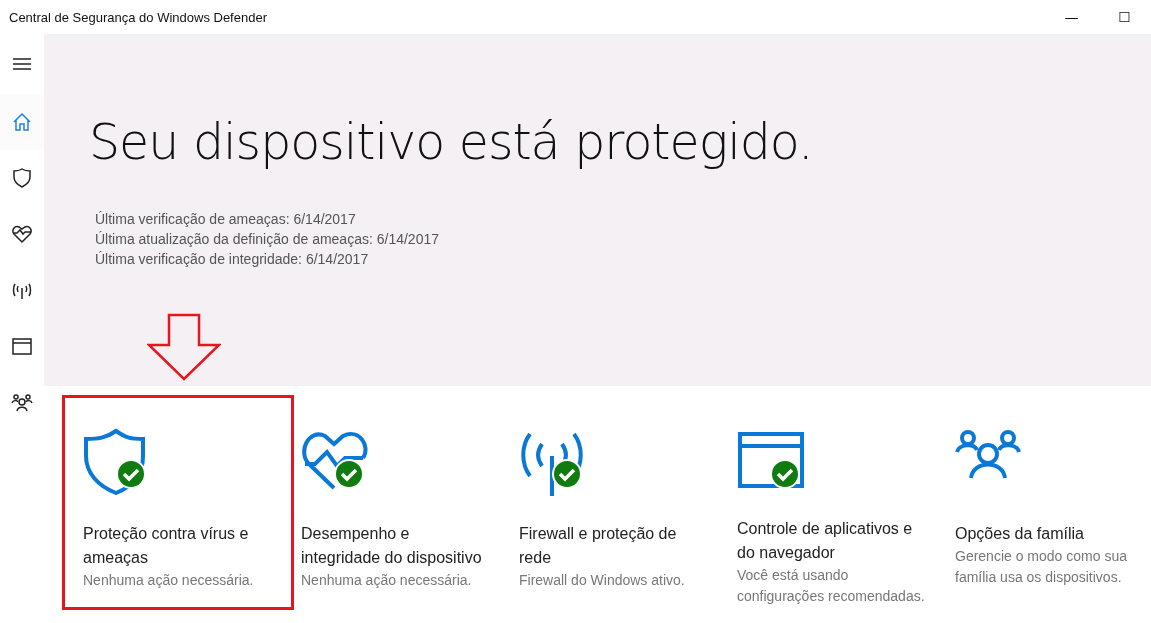 The width and height of the screenshot is (1151, 623). Describe the element at coordinates (267, 239) in the screenshot. I see `scan-date-text: Última atualização da definição de ameaças: 6/14/2017` at that location.